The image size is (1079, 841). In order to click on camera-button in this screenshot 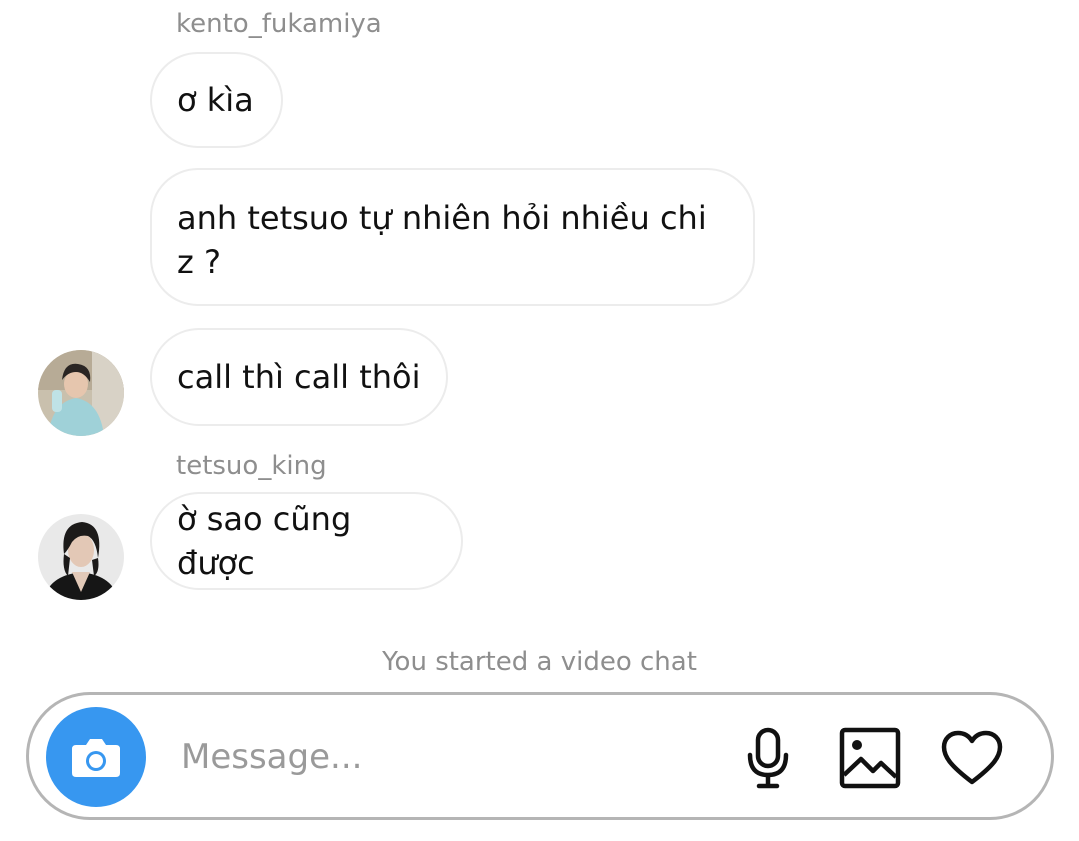, I will do `click(96, 757)`.